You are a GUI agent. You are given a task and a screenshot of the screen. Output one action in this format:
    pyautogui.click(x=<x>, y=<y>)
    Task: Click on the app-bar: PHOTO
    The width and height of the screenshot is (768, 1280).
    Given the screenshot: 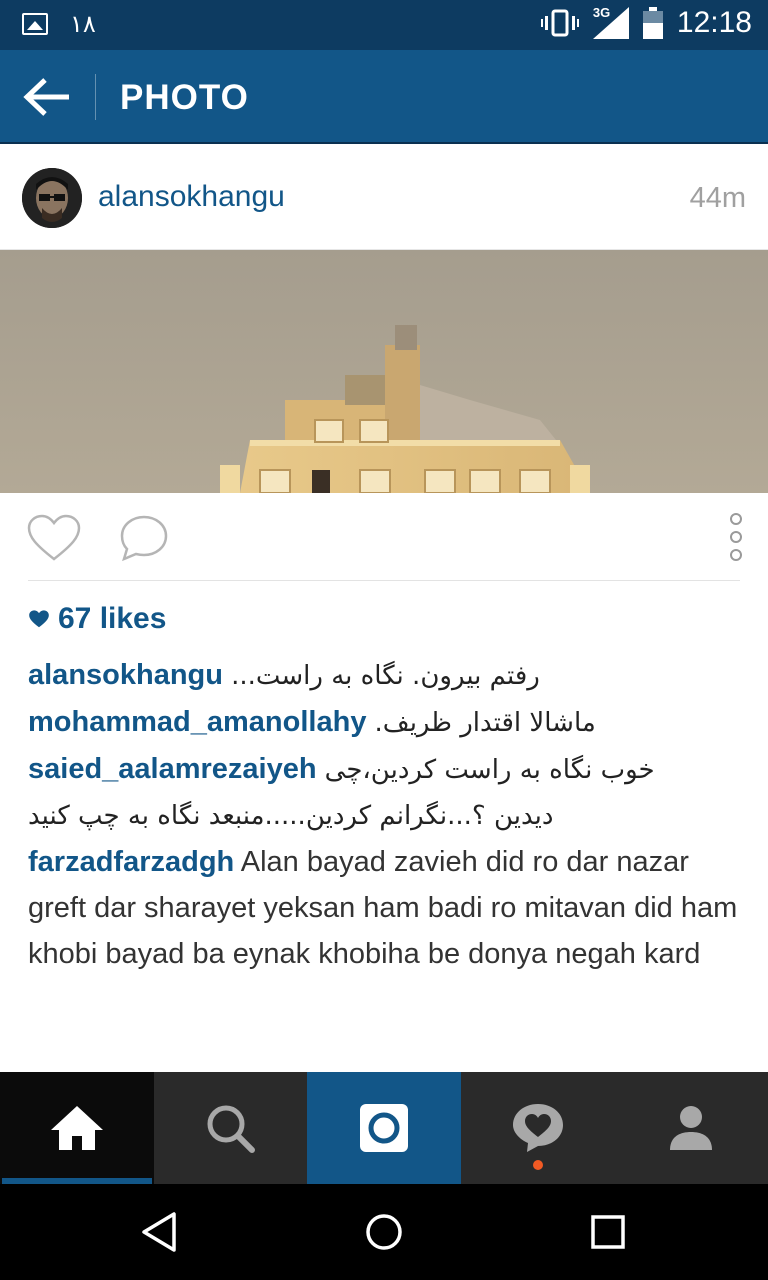 What is the action you would take?
    pyautogui.click(x=384, y=97)
    